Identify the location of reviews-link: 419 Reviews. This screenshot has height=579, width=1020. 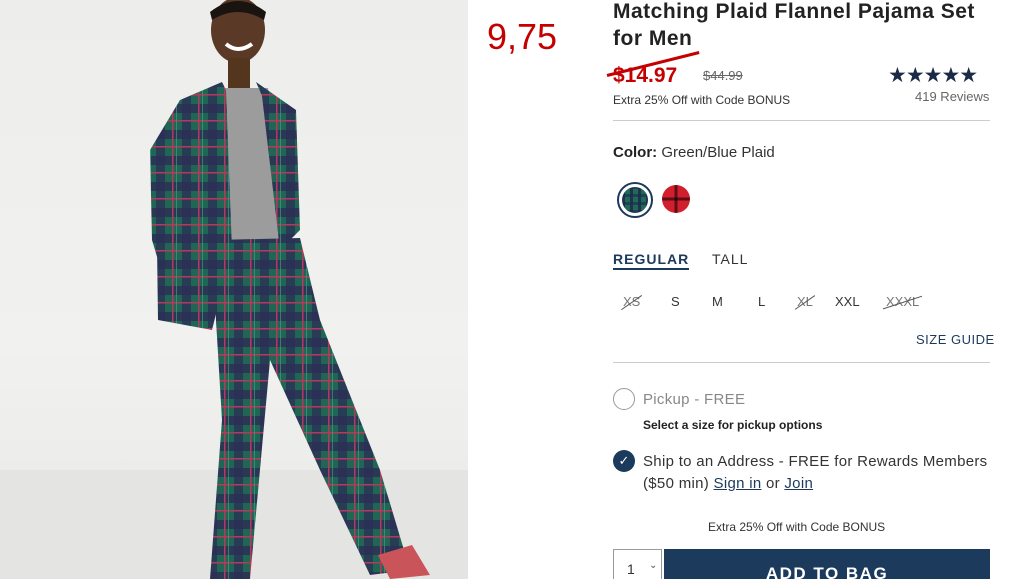
(952, 96).